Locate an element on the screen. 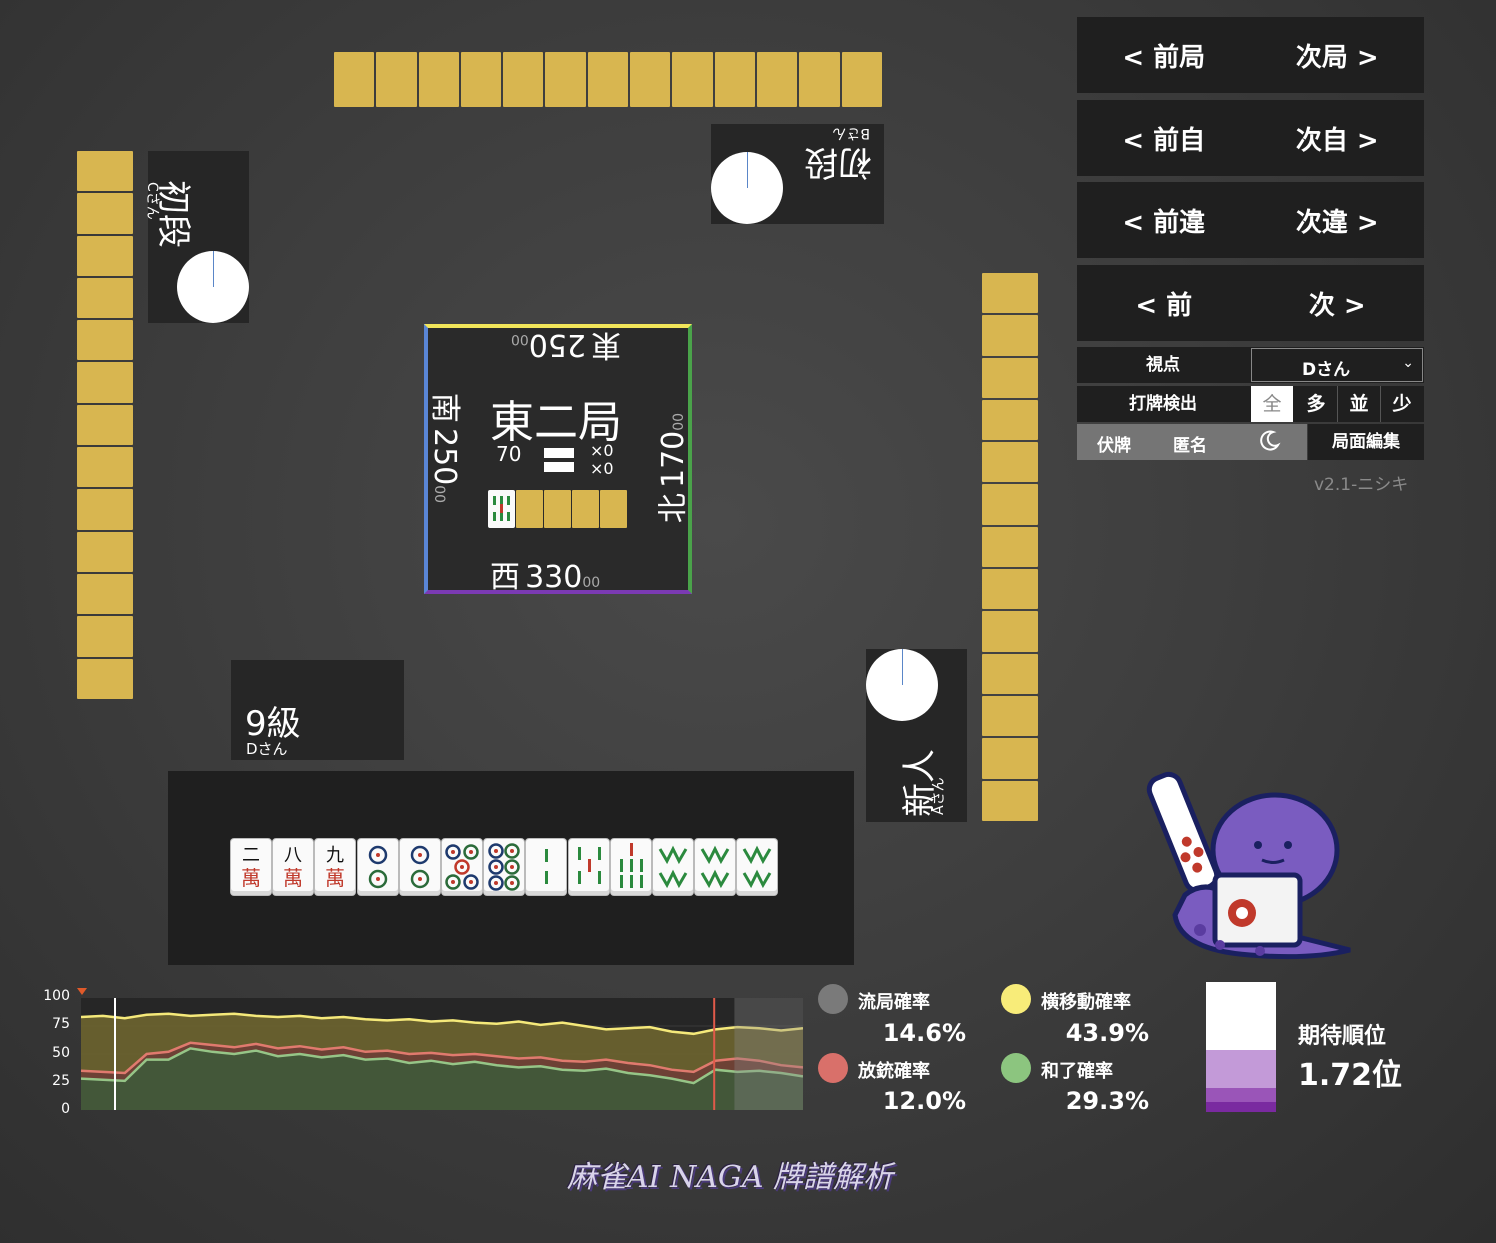  houju-label: 放銃確率 is located at coordinates (894, 1071).